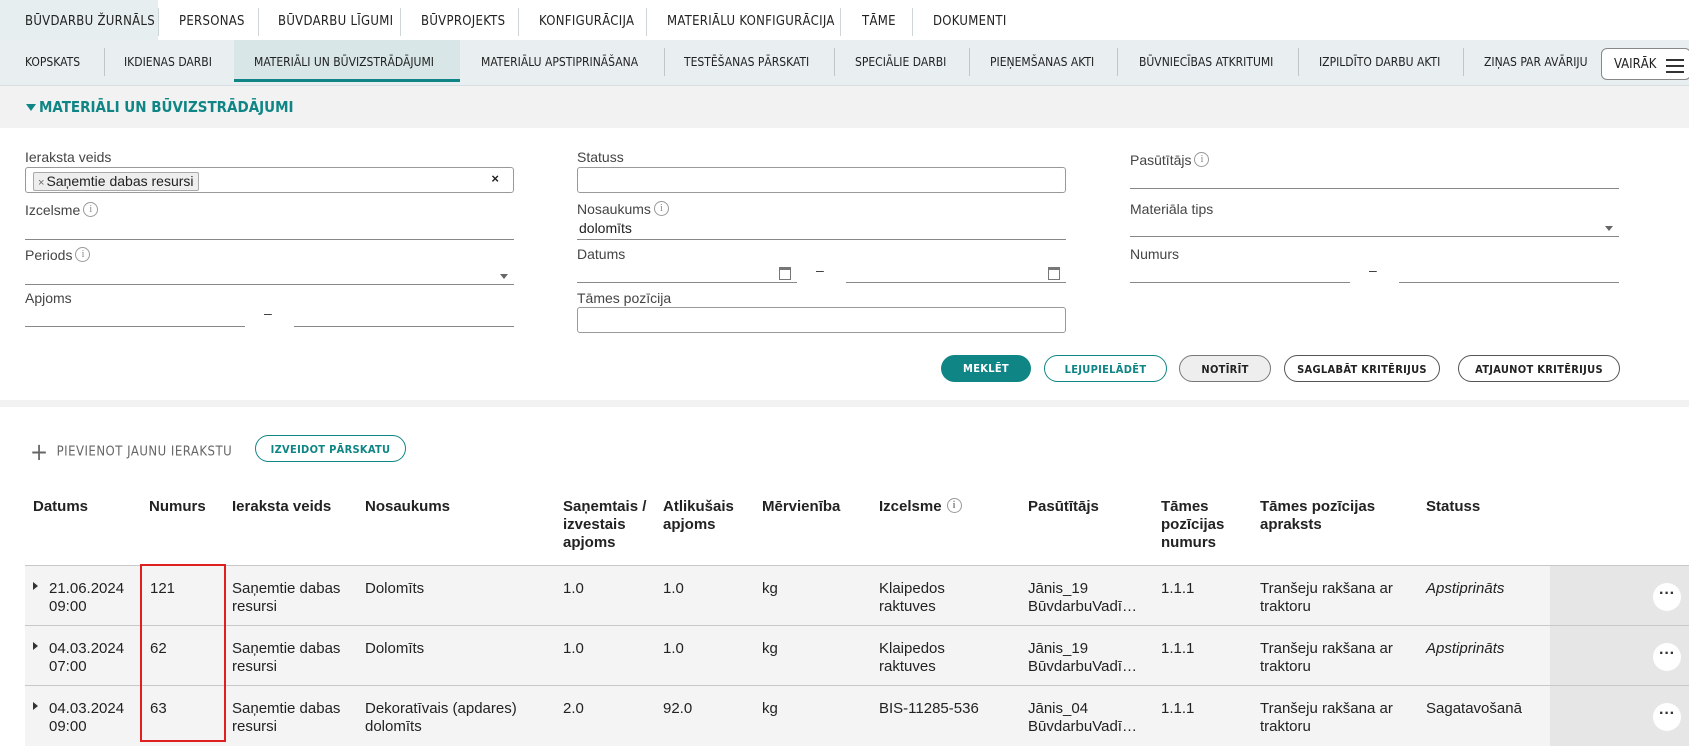  I want to click on cell-est-num: 1.1.1, so click(1178, 648).